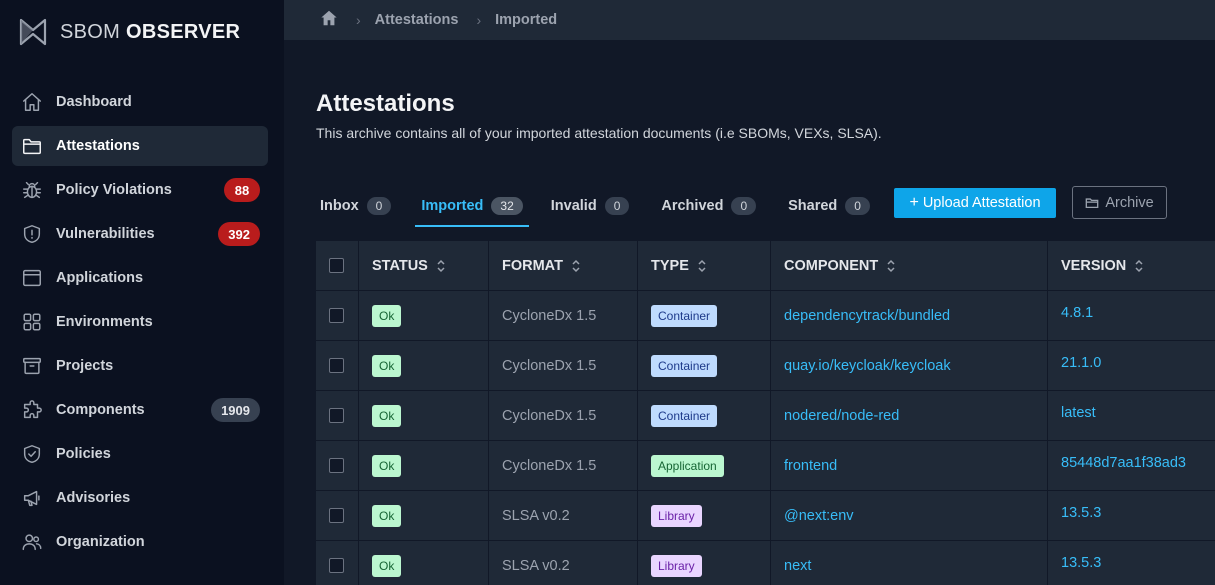  Describe the element at coordinates (472, 208) in the screenshot. I see `tab-imported: Imported 32` at that location.